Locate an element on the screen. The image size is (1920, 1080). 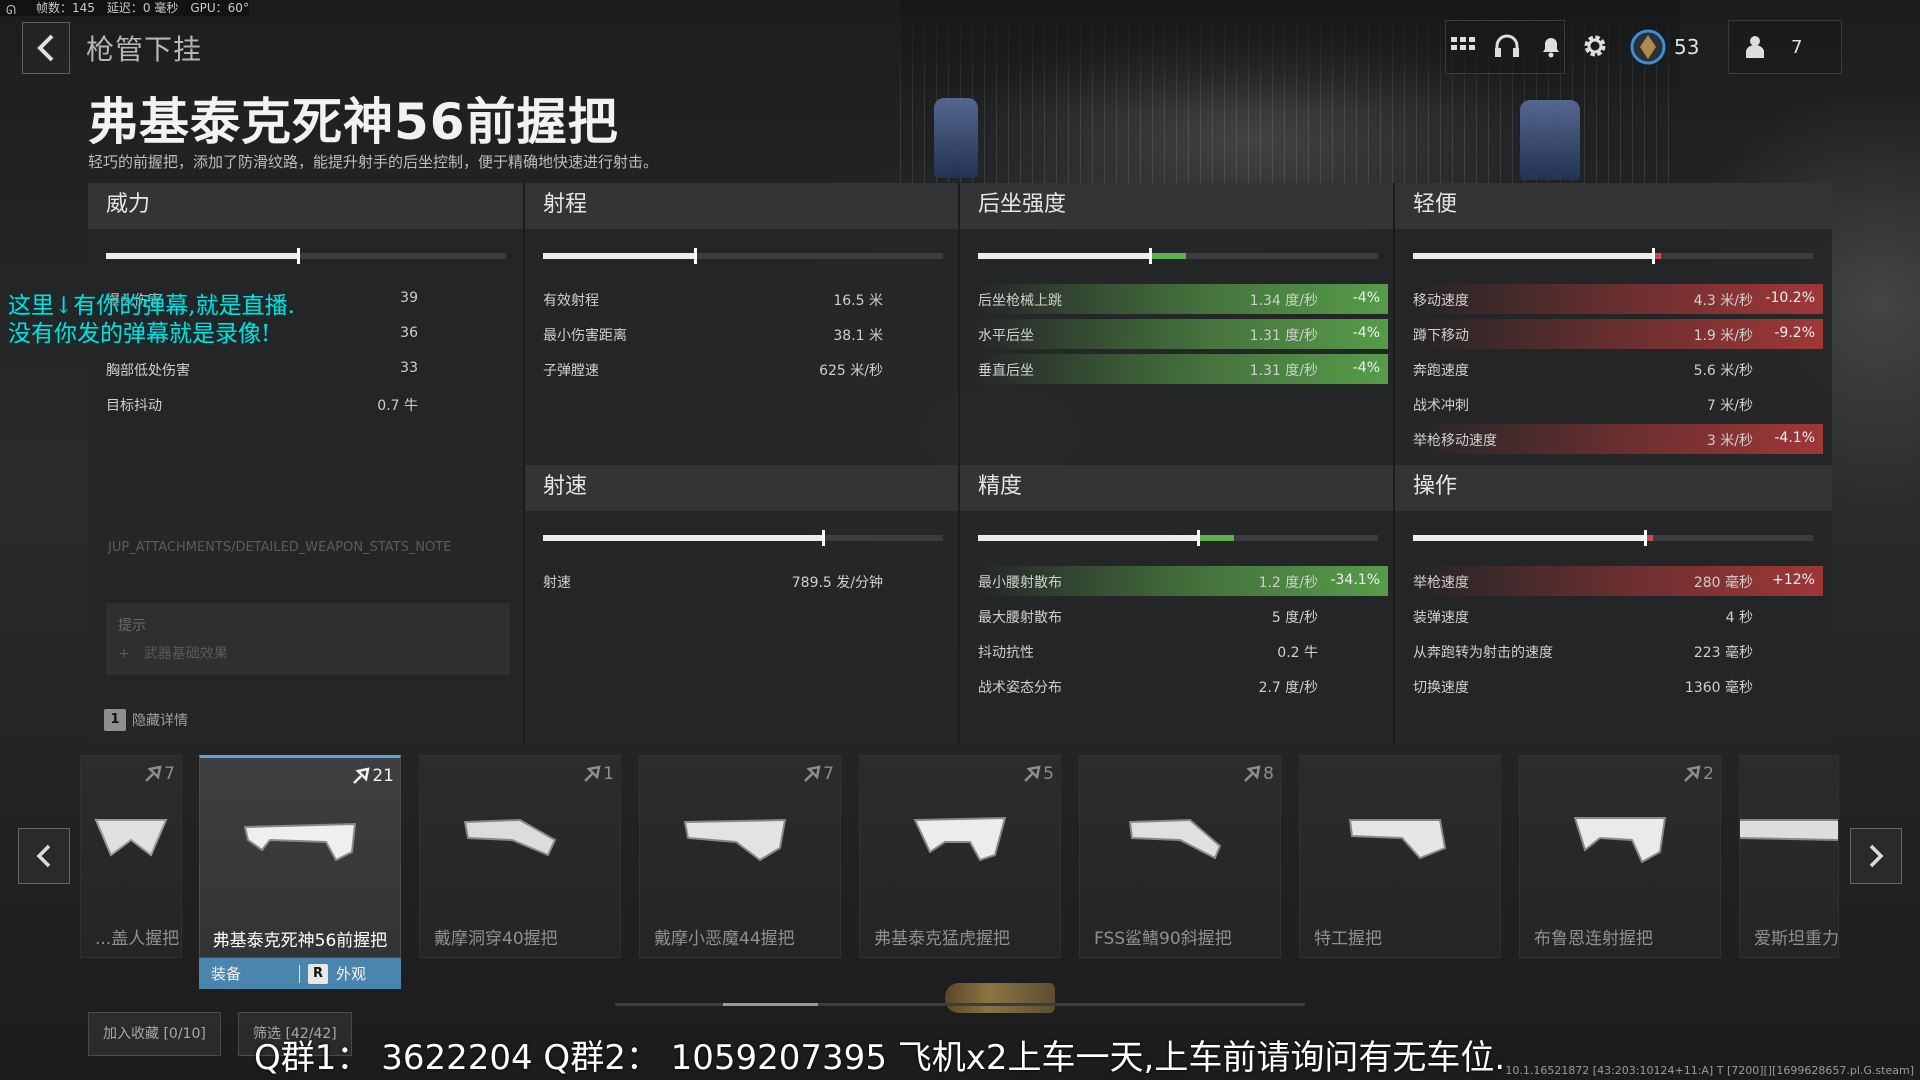
stat-row: 战术冲刺 7 米/秒 is located at coordinates (1618, 404).